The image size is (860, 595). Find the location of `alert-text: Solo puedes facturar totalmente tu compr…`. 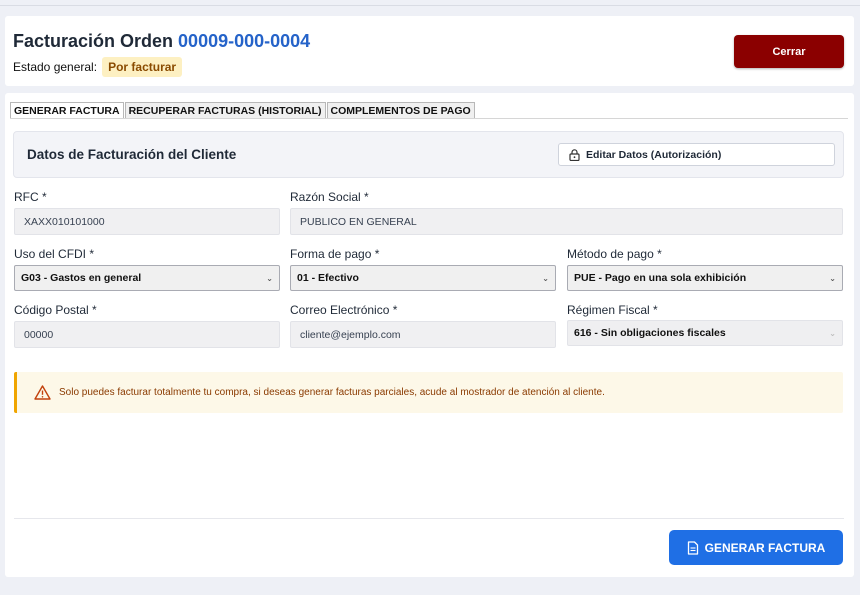

alert-text: Solo puedes facturar totalmente tu compr… is located at coordinates (332, 392).